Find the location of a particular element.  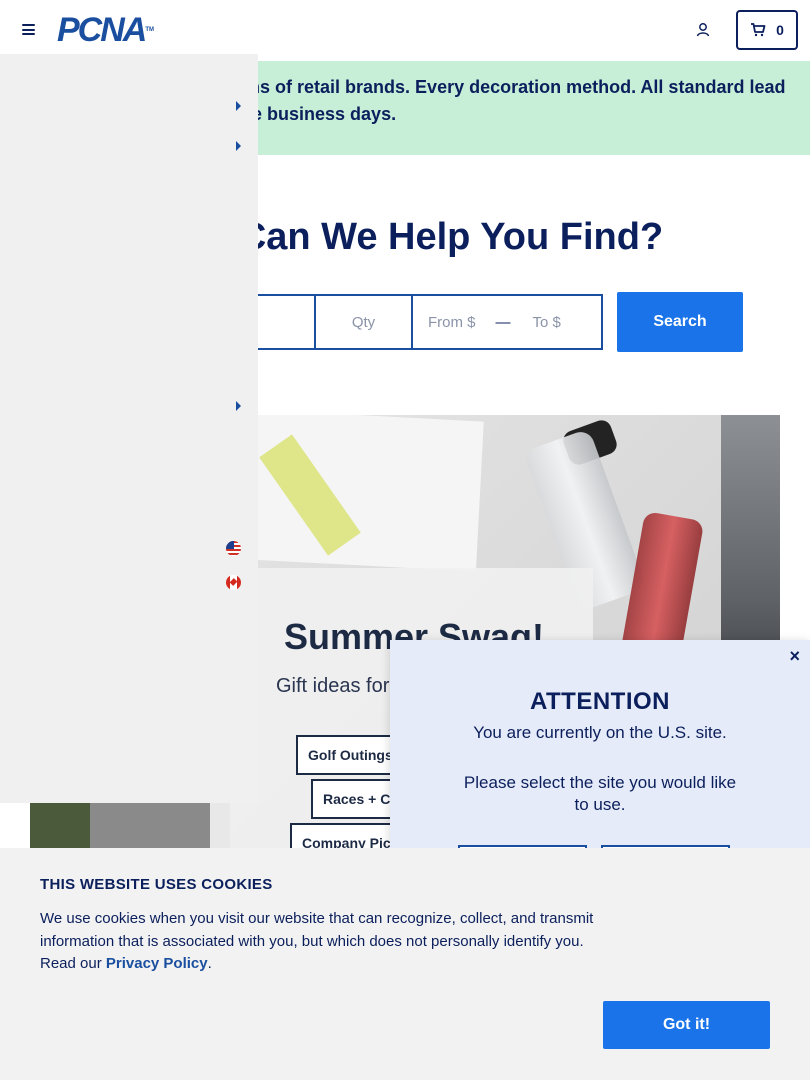

pcna-logo: PCNATM is located at coordinates (106, 30).